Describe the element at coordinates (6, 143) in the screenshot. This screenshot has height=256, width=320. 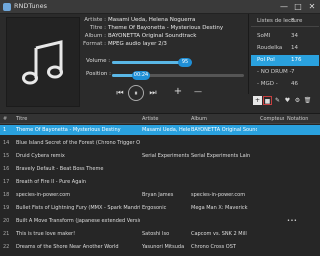
I see `track-number: 14` at that location.